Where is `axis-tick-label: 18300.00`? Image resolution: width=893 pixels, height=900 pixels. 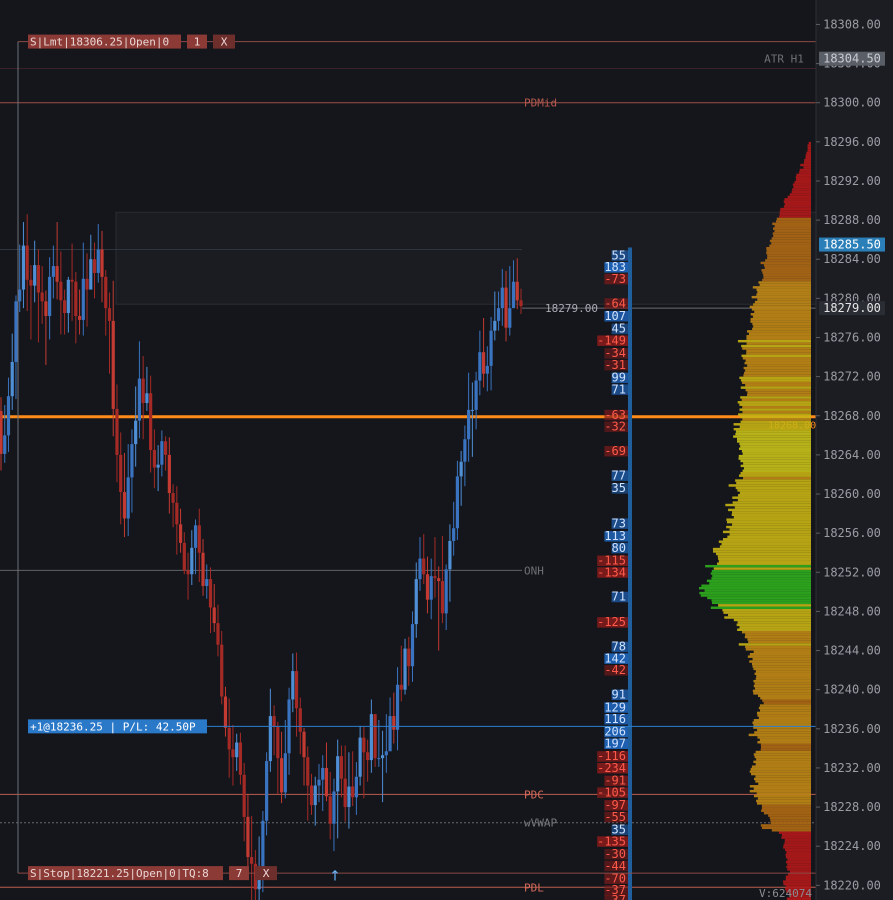
axis-tick-label: 18300.00 is located at coordinates (852, 103).